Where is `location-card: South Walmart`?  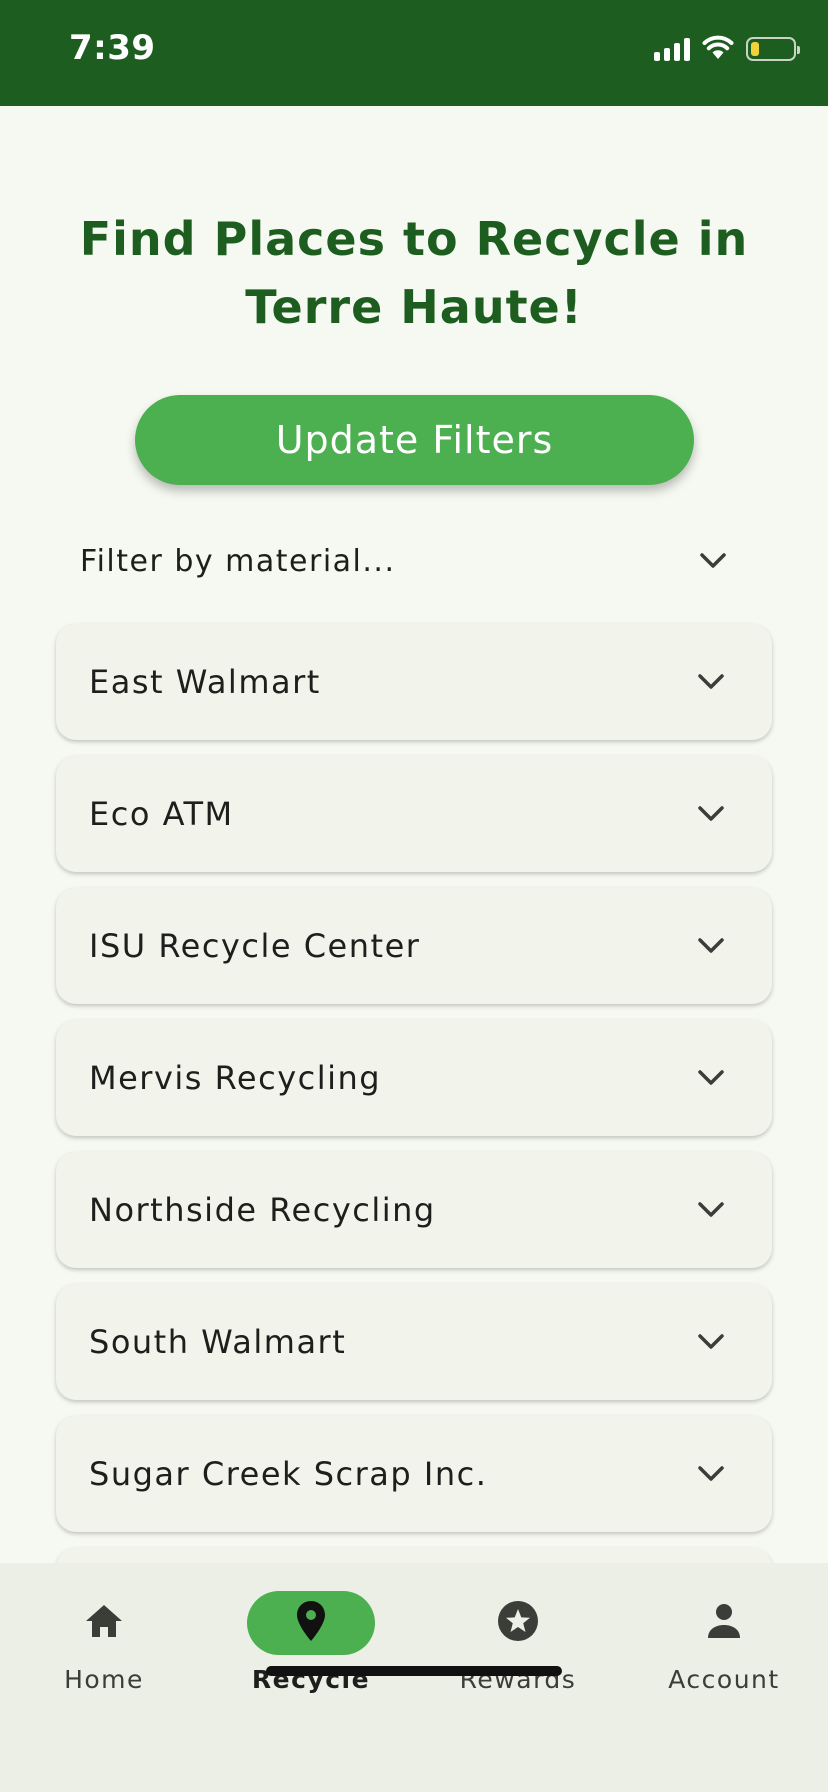 location-card: South Walmart is located at coordinates (414, 1342).